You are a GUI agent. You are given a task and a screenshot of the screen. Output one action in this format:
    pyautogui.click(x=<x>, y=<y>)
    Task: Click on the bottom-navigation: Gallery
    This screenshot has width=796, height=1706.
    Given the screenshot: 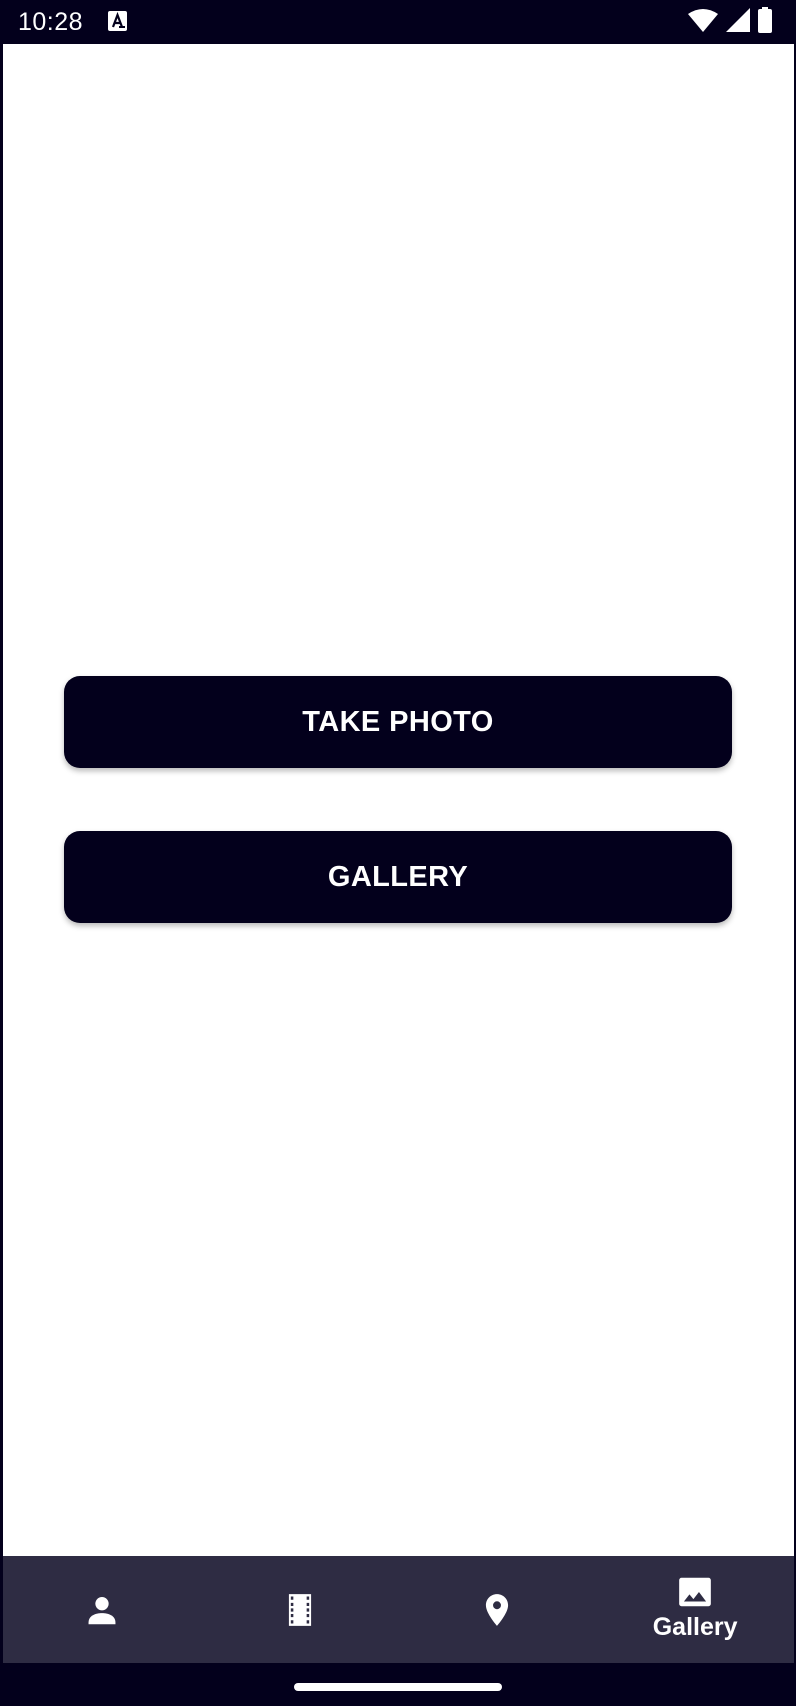 What is the action you would take?
    pyautogui.click(x=398, y=1609)
    